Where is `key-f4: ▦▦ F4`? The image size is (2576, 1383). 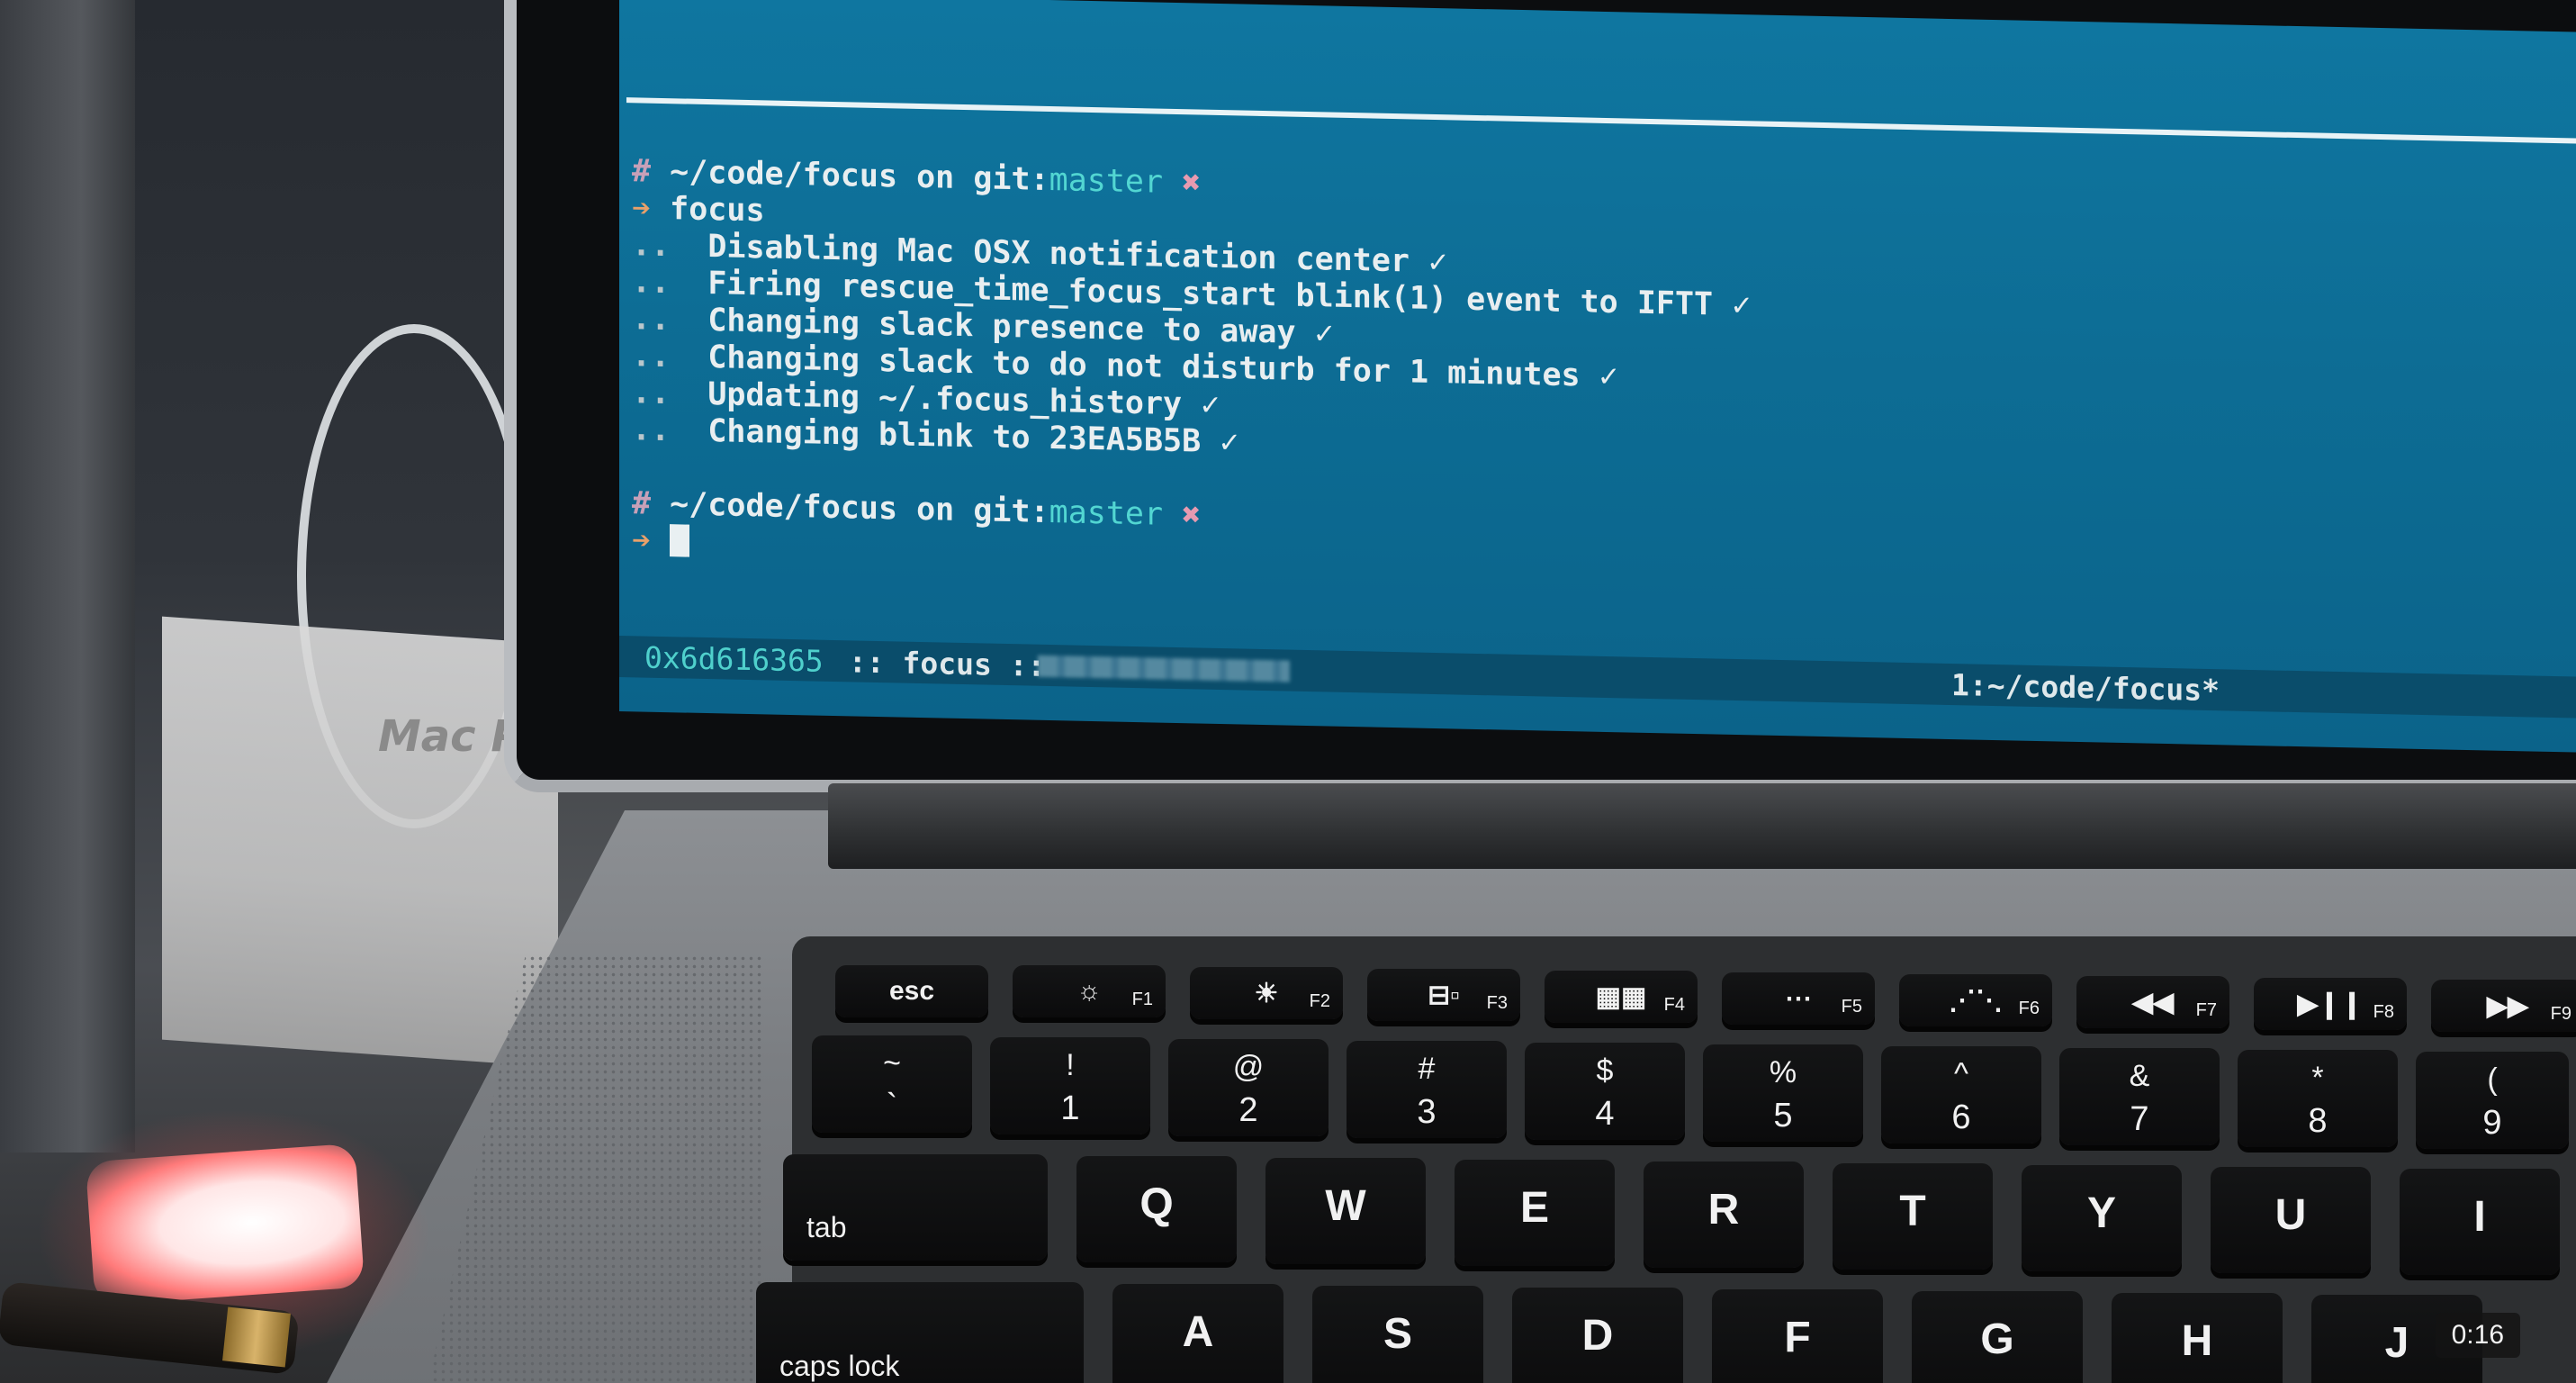
key-f4: ▦▦ F4 is located at coordinates (1621, 997).